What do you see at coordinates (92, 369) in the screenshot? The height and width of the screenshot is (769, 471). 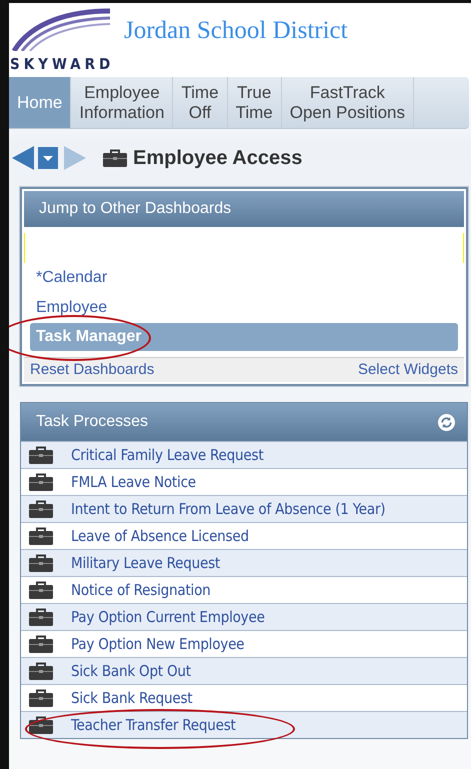 I see `footer-link: Reset Dashboards` at bounding box center [92, 369].